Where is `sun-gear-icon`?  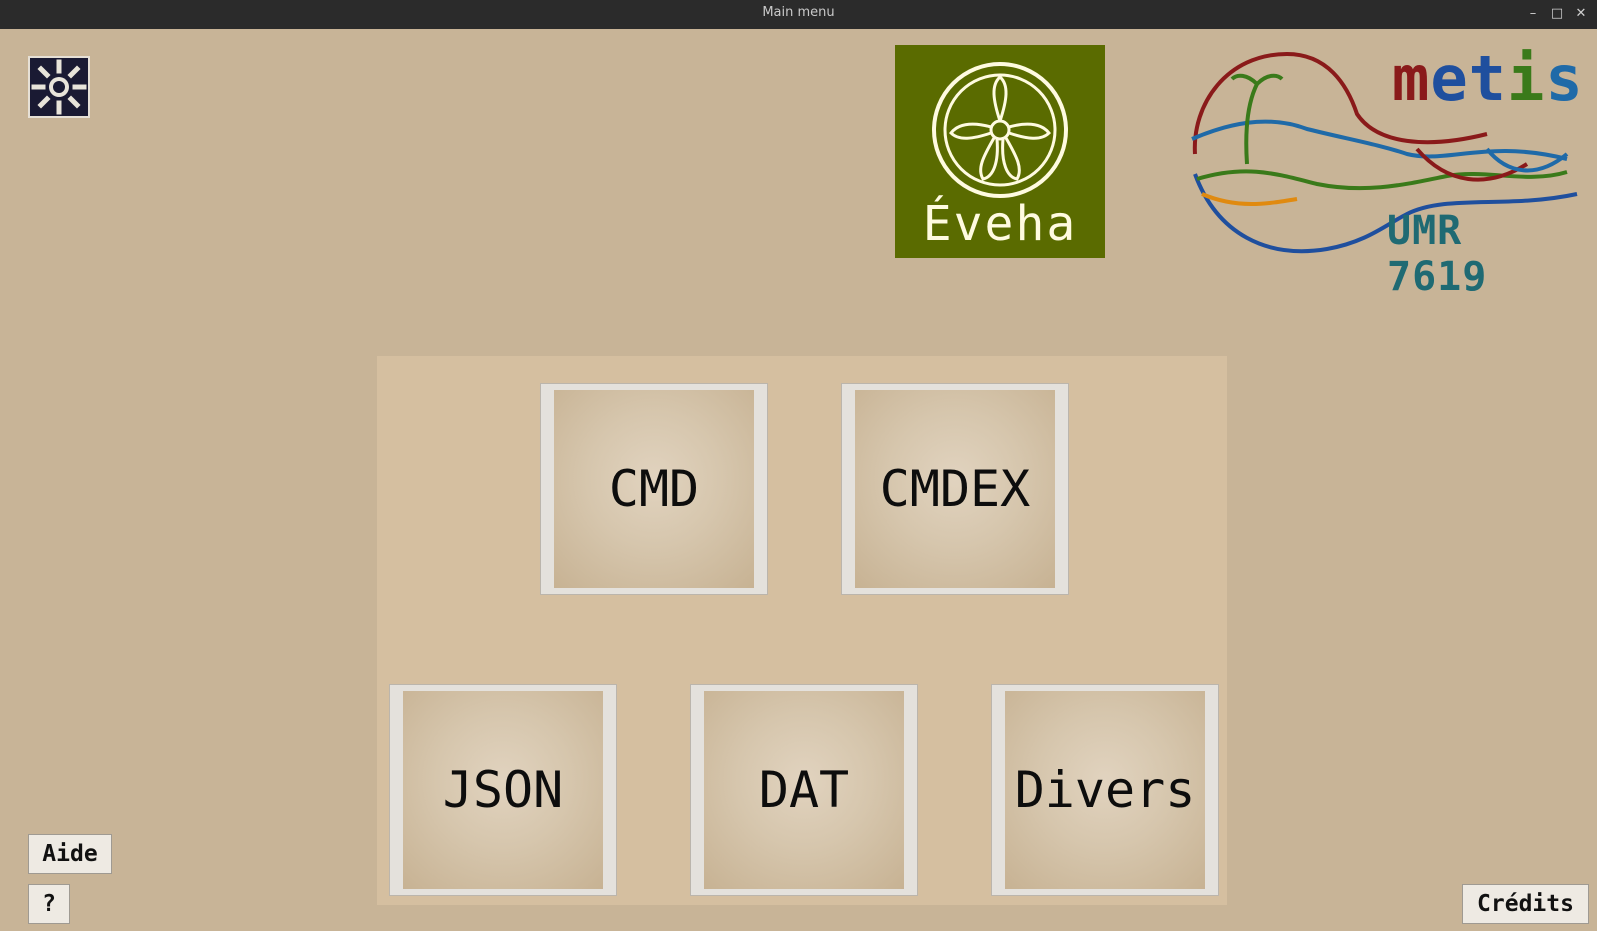
sun-gear-icon is located at coordinates (59, 87).